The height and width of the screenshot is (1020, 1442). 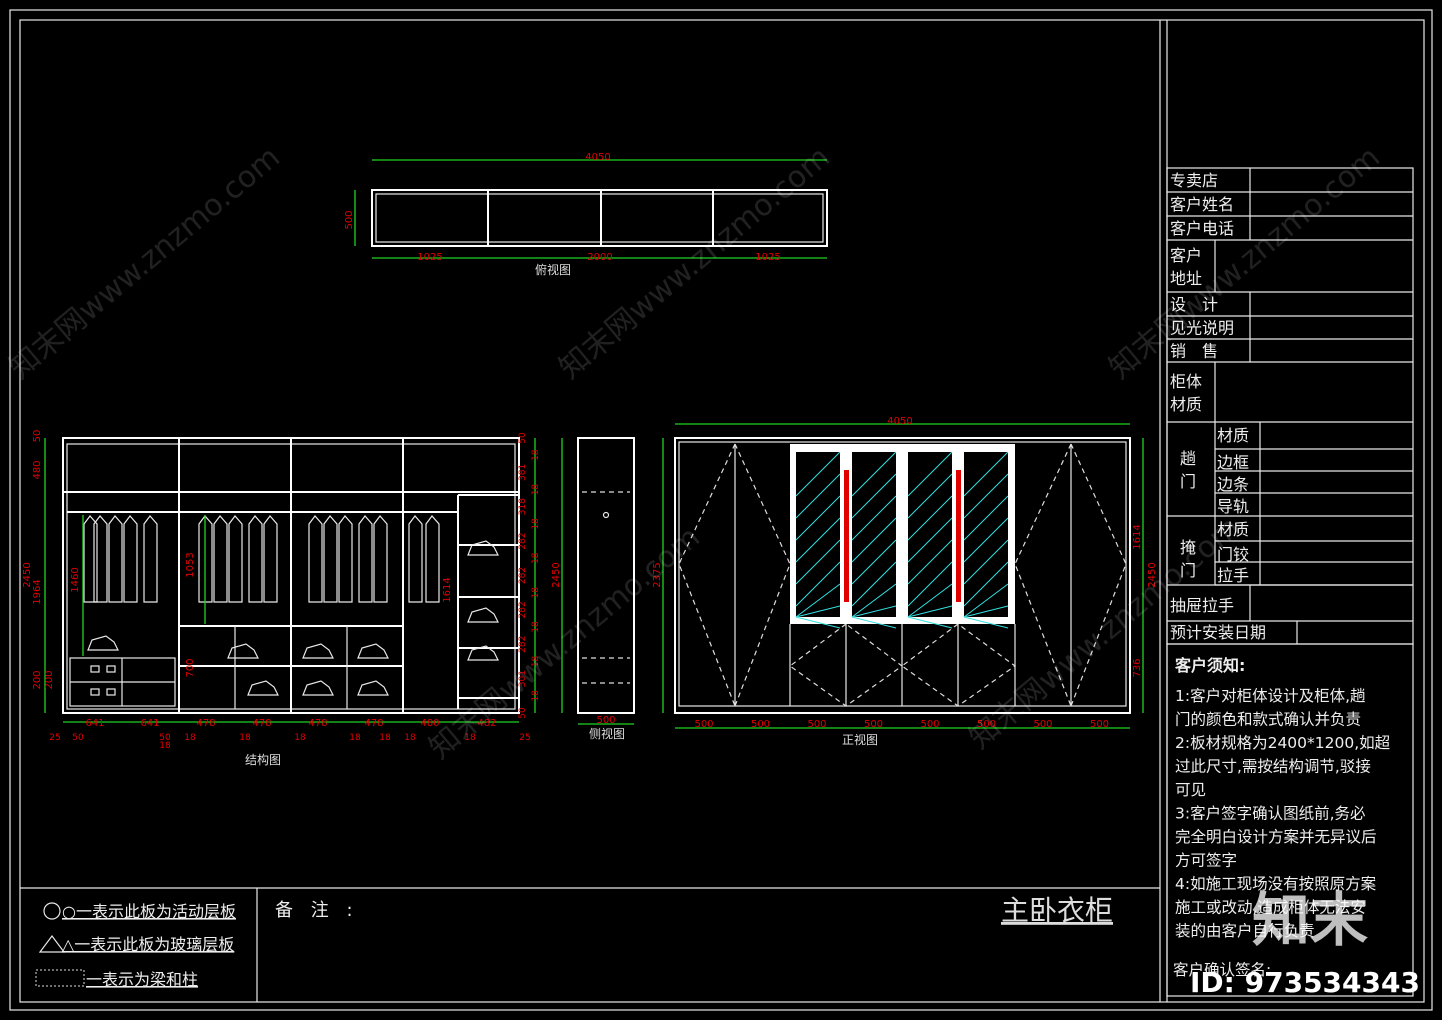 What do you see at coordinates (1233, 575) in the screenshot?
I see `hinged-door-item: 拉手` at bounding box center [1233, 575].